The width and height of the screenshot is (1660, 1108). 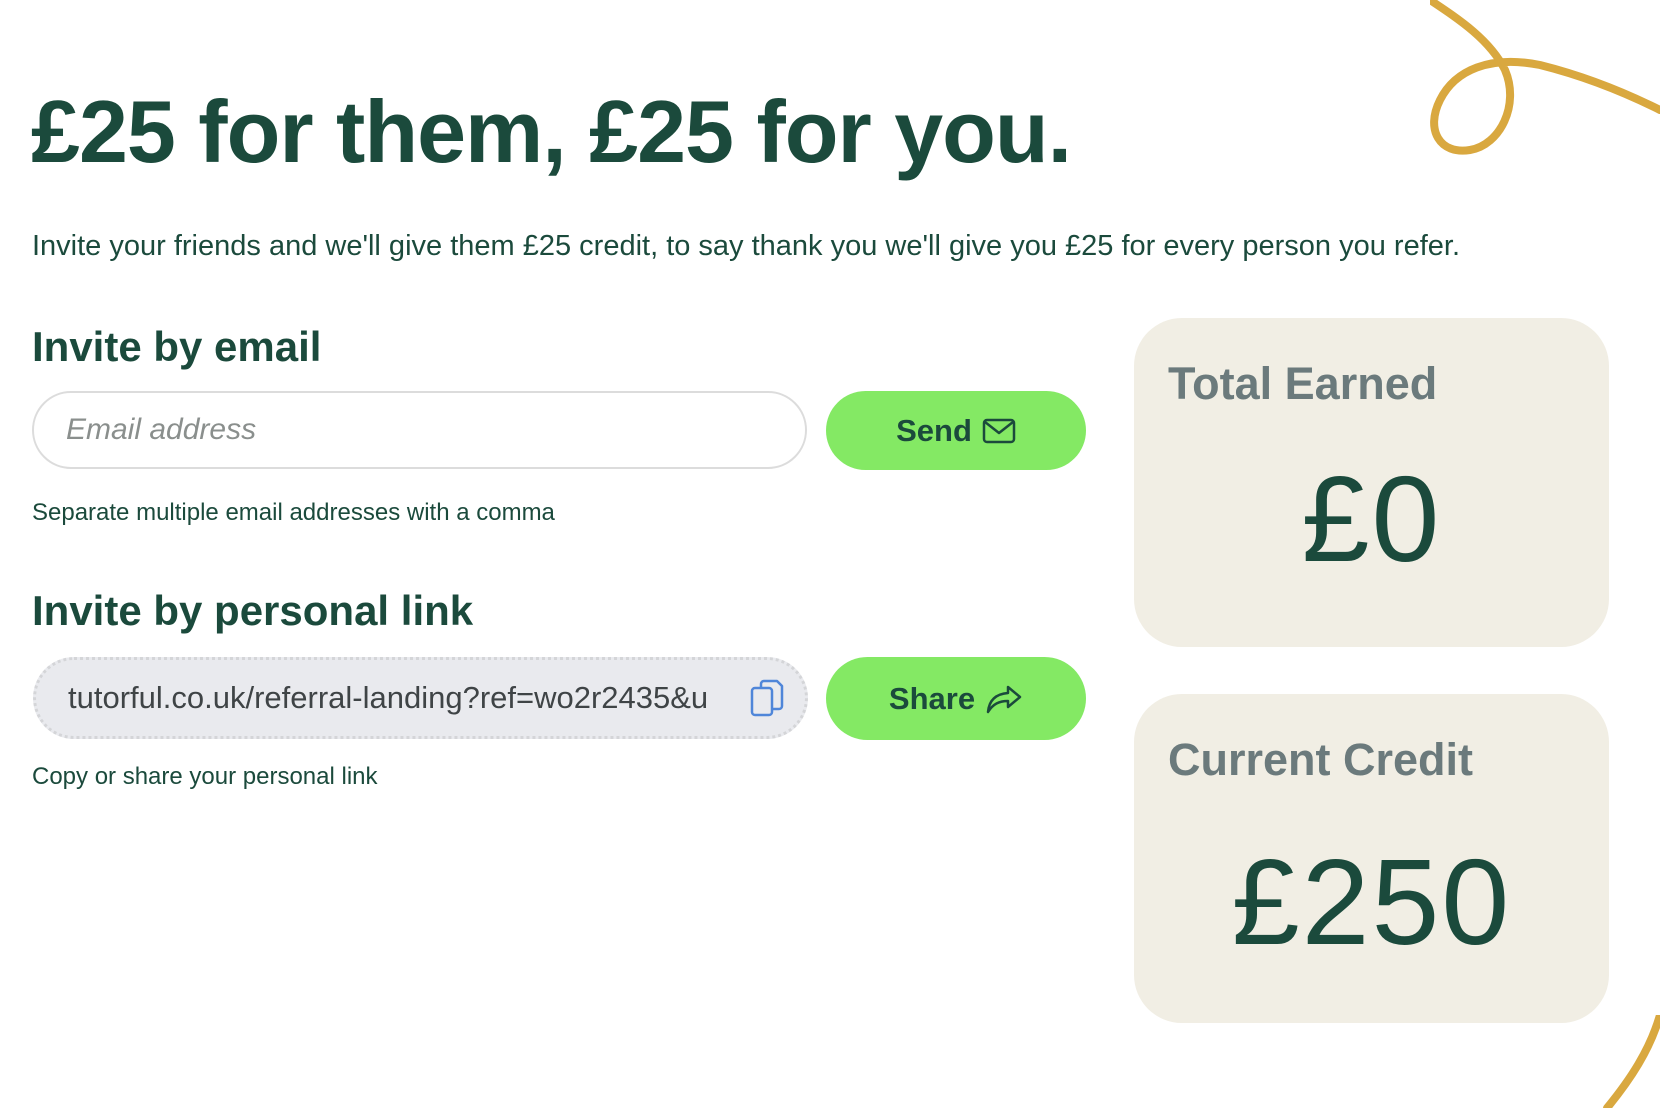 What do you see at coordinates (1004, 699) in the screenshot?
I see `share-arrow-icon` at bounding box center [1004, 699].